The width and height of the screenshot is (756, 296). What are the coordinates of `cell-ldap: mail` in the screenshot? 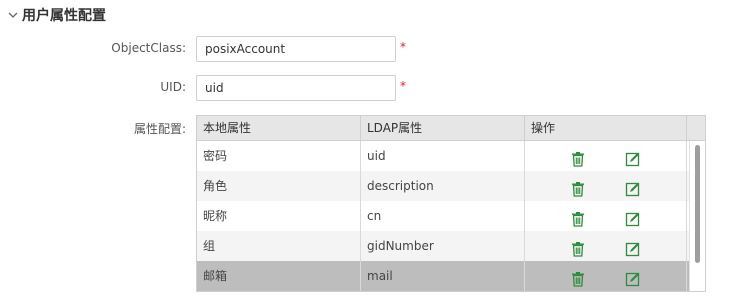 It's located at (443, 276).